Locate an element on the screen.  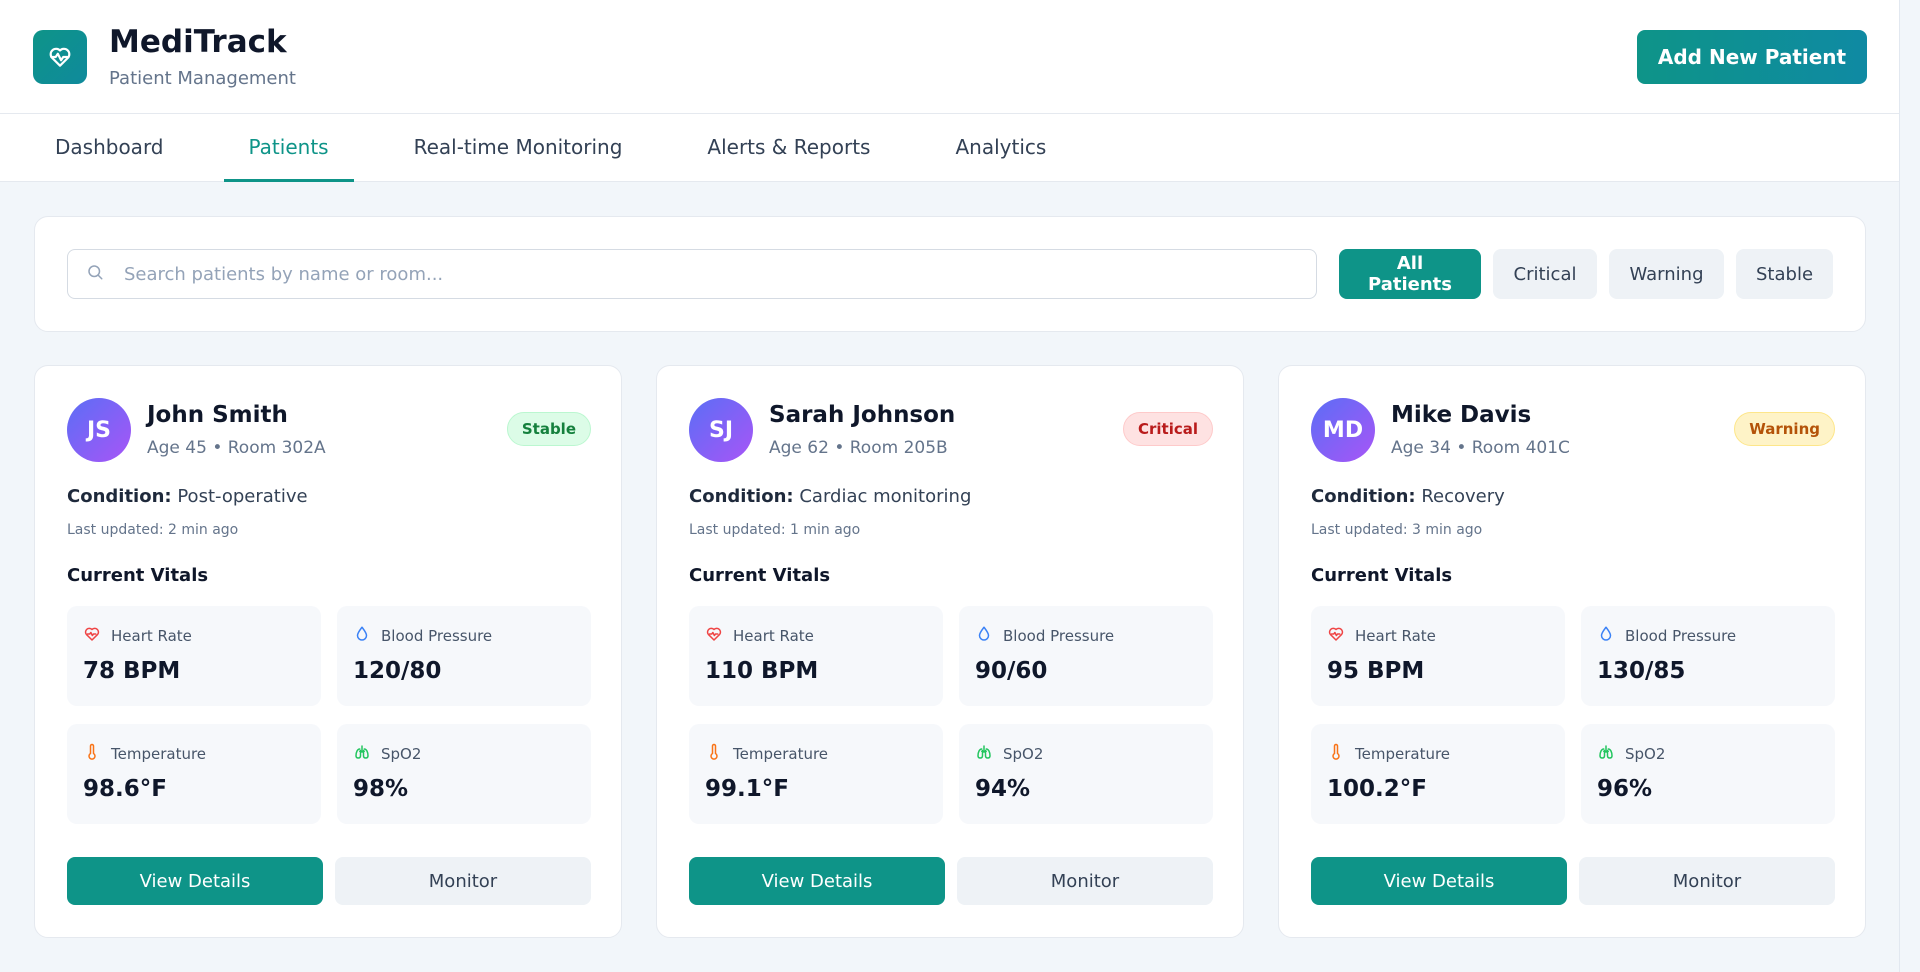
vital-value: 95 BPM is located at coordinates (1376, 671).